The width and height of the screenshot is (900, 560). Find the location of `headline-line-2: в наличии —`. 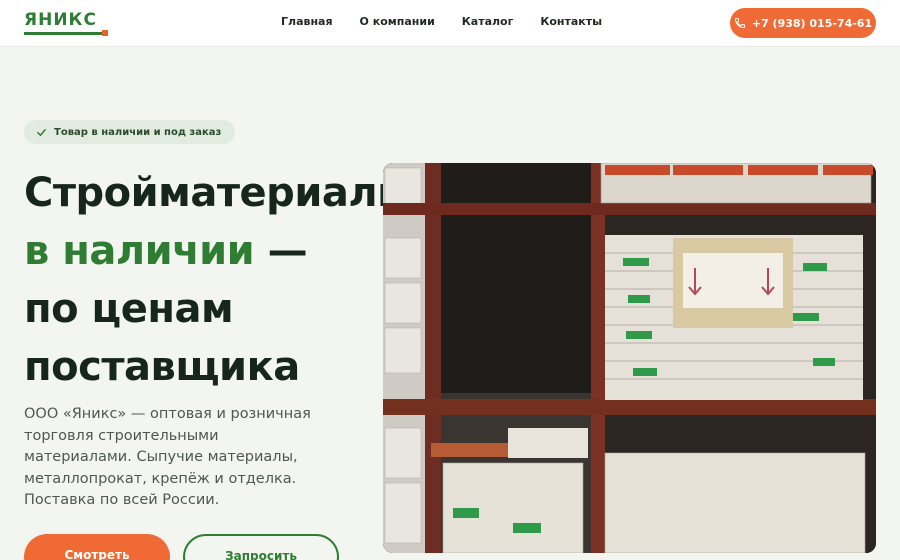

headline-line-2: в наличии — is located at coordinates (209, 251).